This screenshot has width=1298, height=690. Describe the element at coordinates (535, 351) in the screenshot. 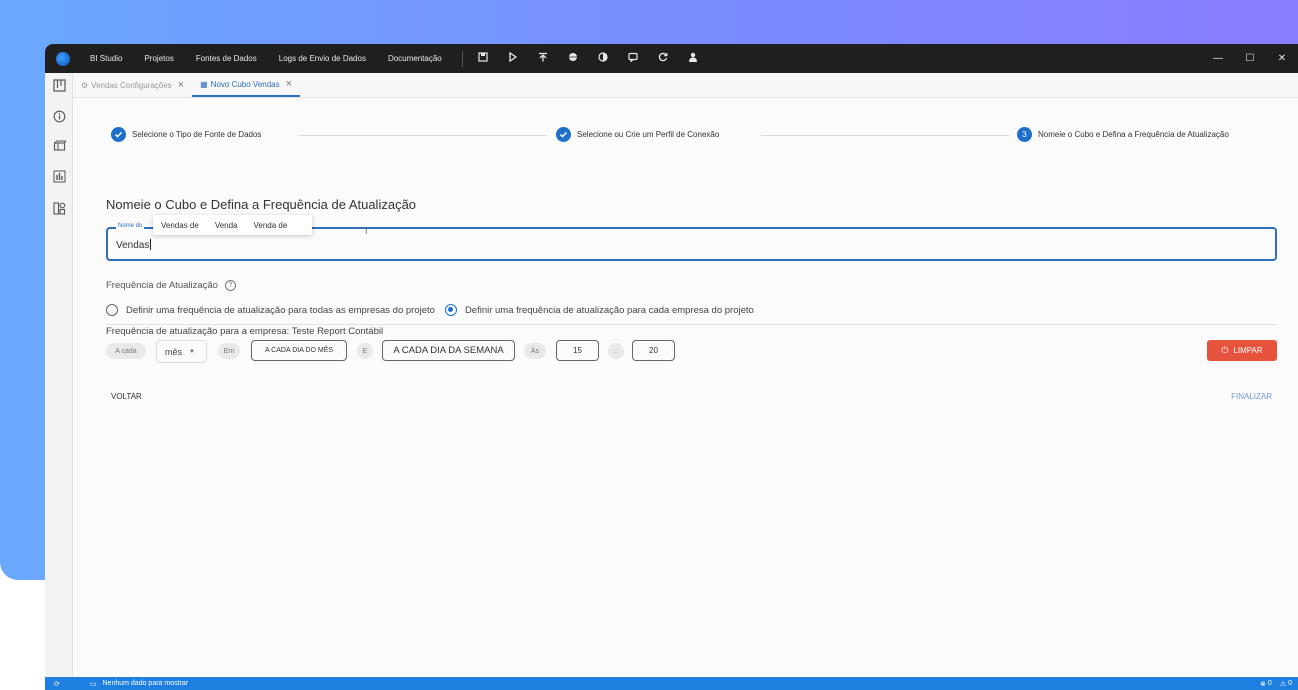

I see `as-chip: Às` at that location.